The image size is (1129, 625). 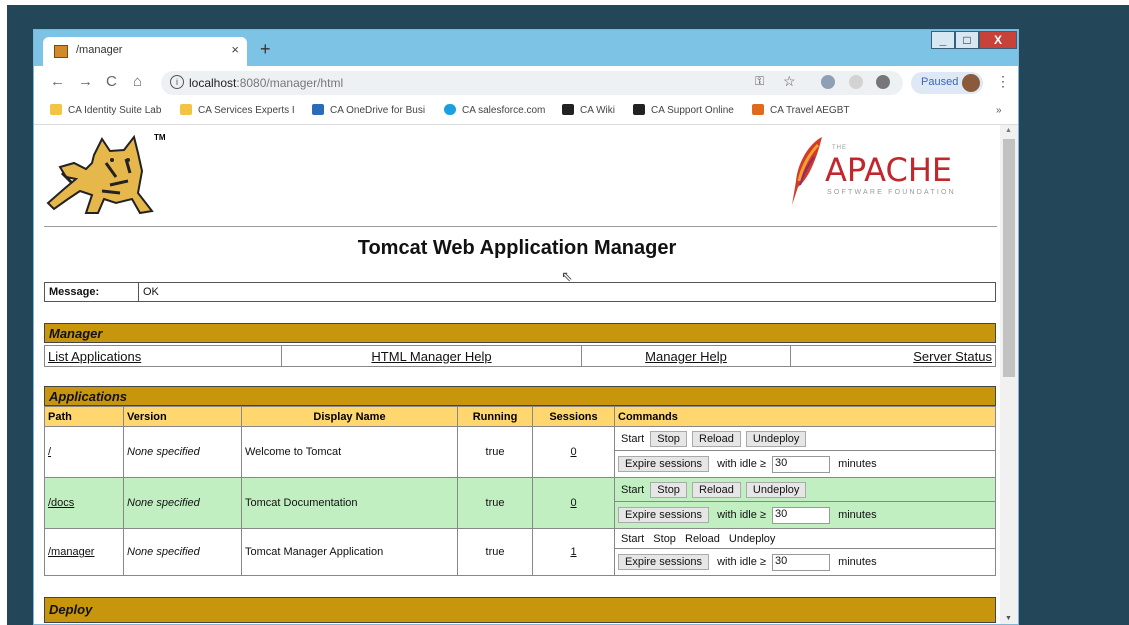 What do you see at coordinates (1008, 618) in the screenshot?
I see `scroll-down-icon: ▼` at bounding box center [1008, 618].